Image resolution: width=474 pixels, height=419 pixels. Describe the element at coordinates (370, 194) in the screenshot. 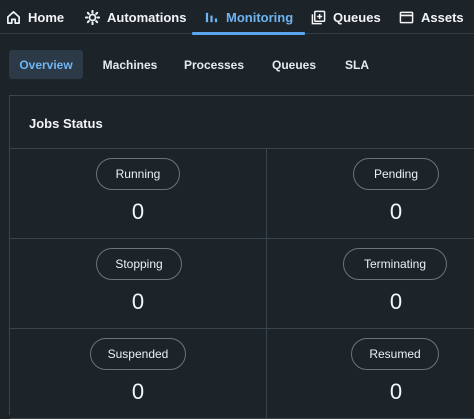

I see `status-cell-pending: Pending 0` at that location.